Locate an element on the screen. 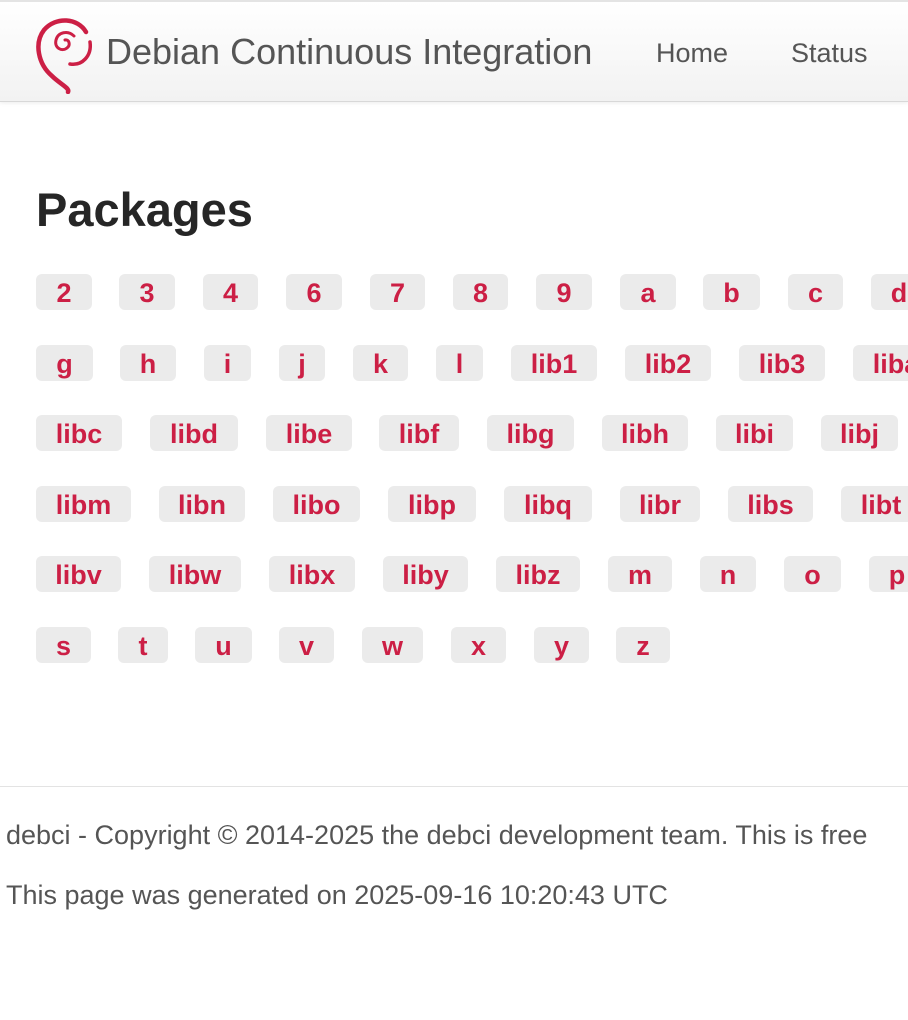  letter-link-libp: libp is located at coordinates (432, 504).